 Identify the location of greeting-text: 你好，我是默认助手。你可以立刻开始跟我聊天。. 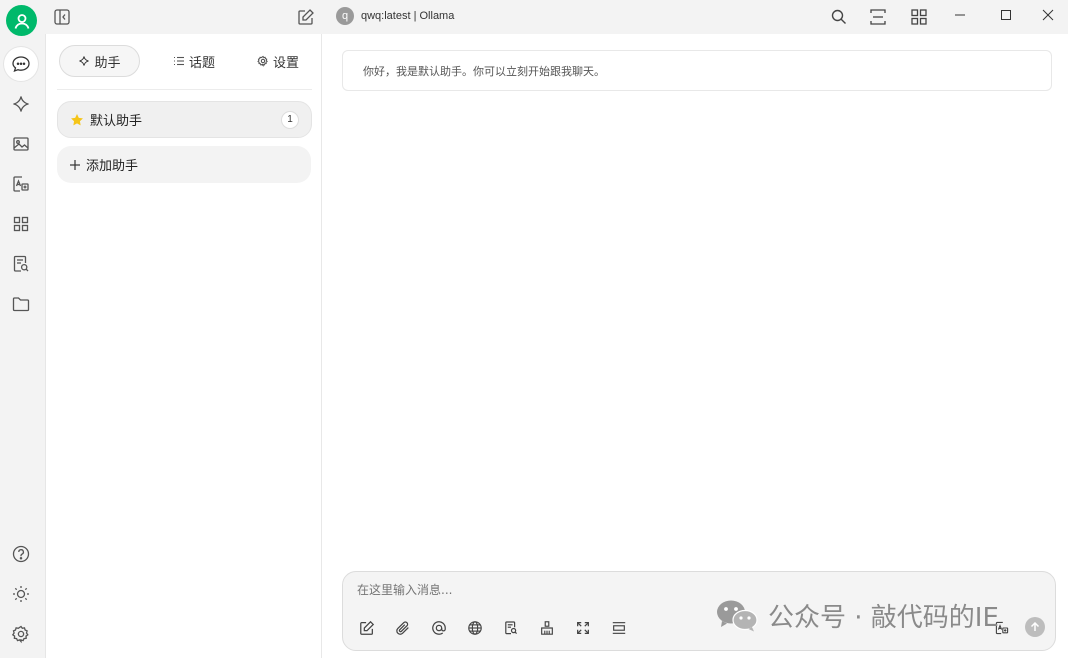
(484, 71).